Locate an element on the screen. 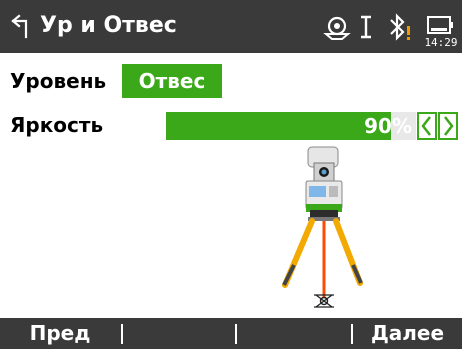 Image resolution: width=462 pixels, height=349 pixels. decrease-button is located at coordinates (427, 126).